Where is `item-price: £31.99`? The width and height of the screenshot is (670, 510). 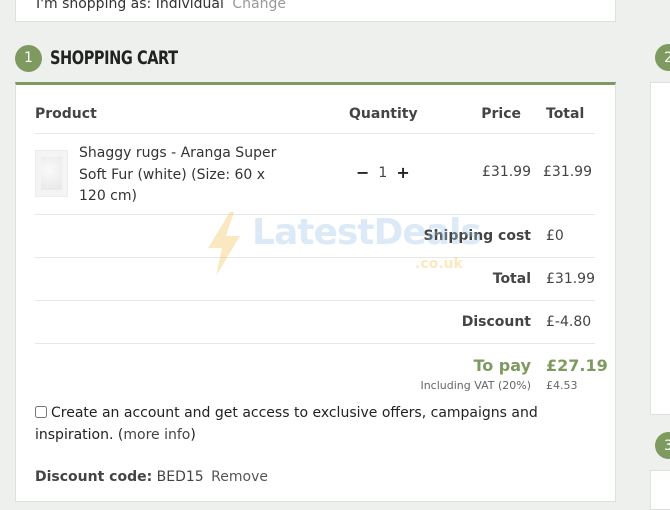
item-price: £31.99 is located at coordinates (506, 172).